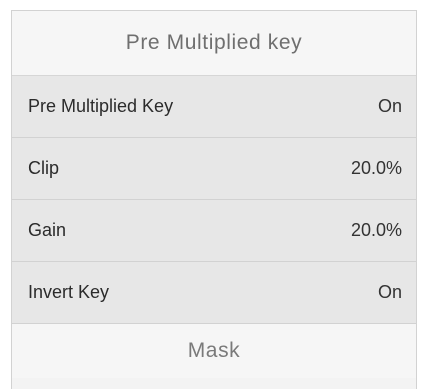 Image resolution: width=429 pixels, height=389 pixels. I want to click on setting-label: Invert Key, so click(69, 292).